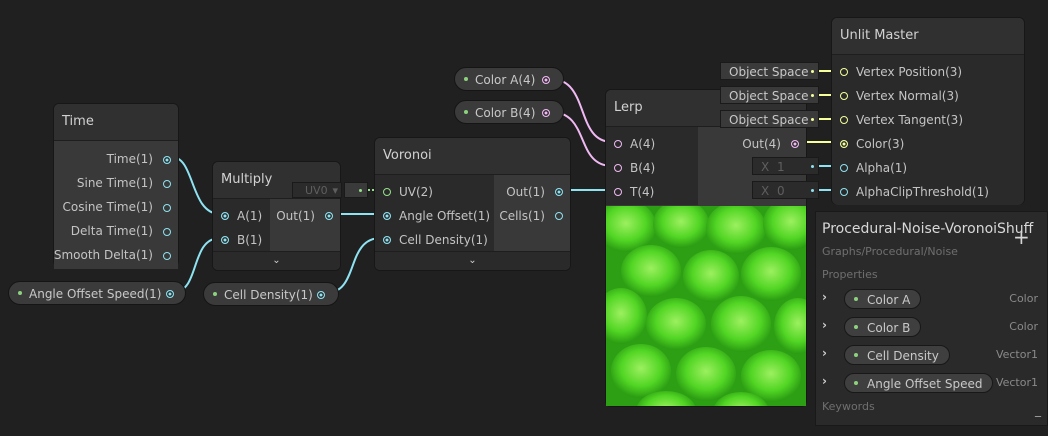  Describe the element at coordinates (883, 299) in the screenshot. I see `property-pill: Color A` at that location.